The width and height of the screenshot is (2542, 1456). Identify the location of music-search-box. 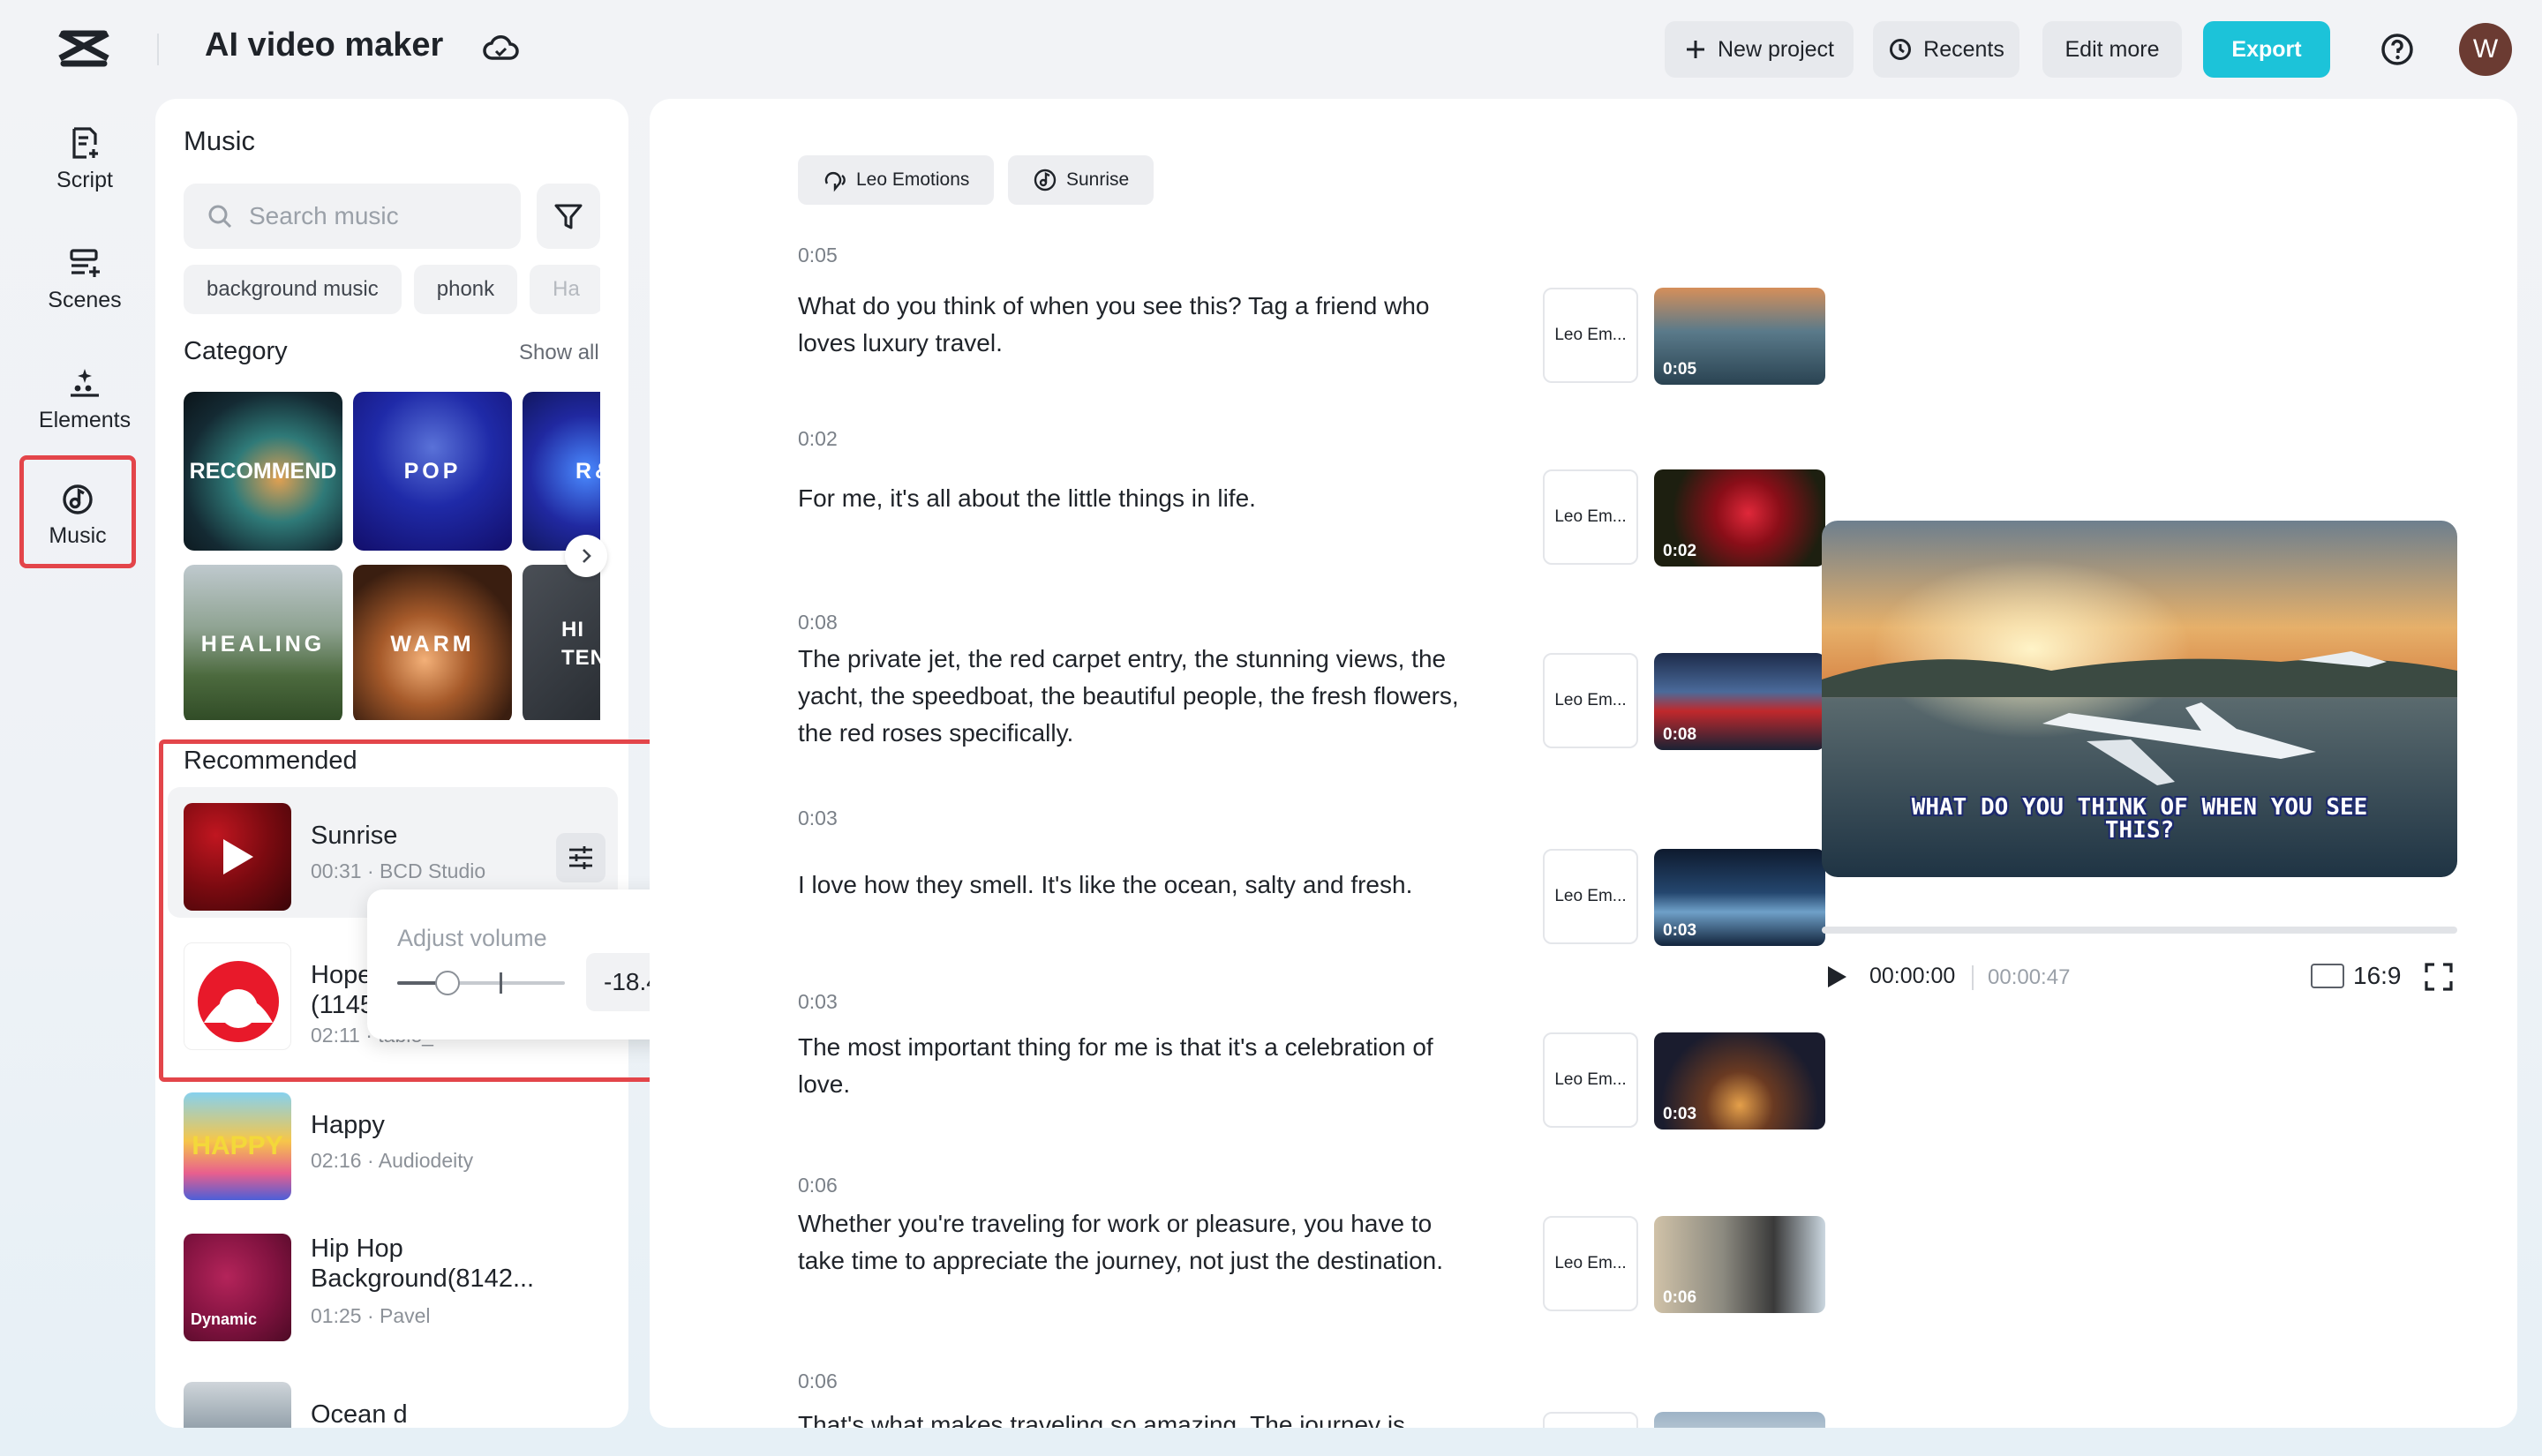
(352, 216).